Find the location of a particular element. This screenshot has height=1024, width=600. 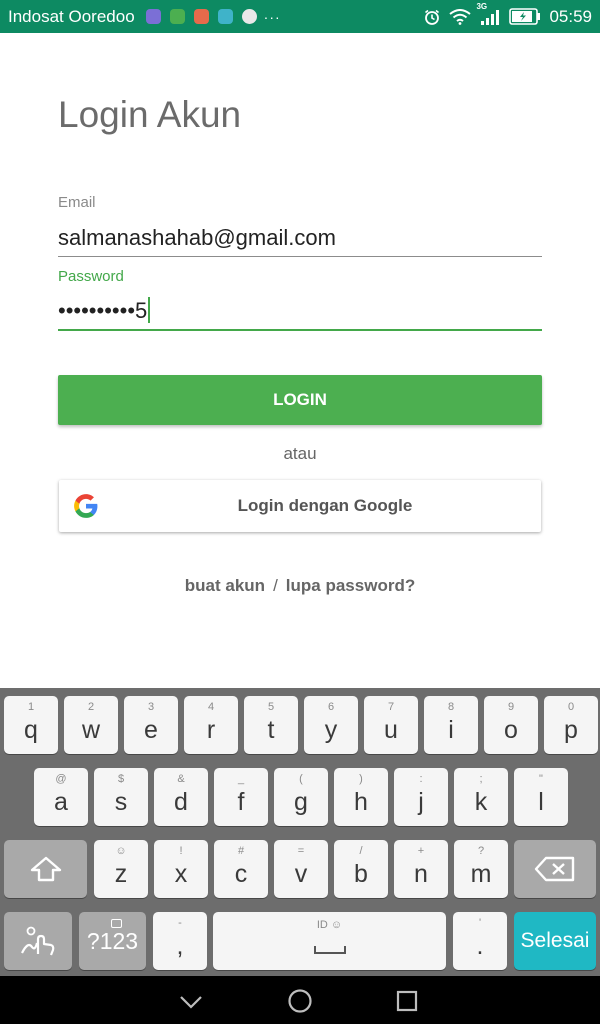

swipe-typing-key is located at coordinates (38, 941).